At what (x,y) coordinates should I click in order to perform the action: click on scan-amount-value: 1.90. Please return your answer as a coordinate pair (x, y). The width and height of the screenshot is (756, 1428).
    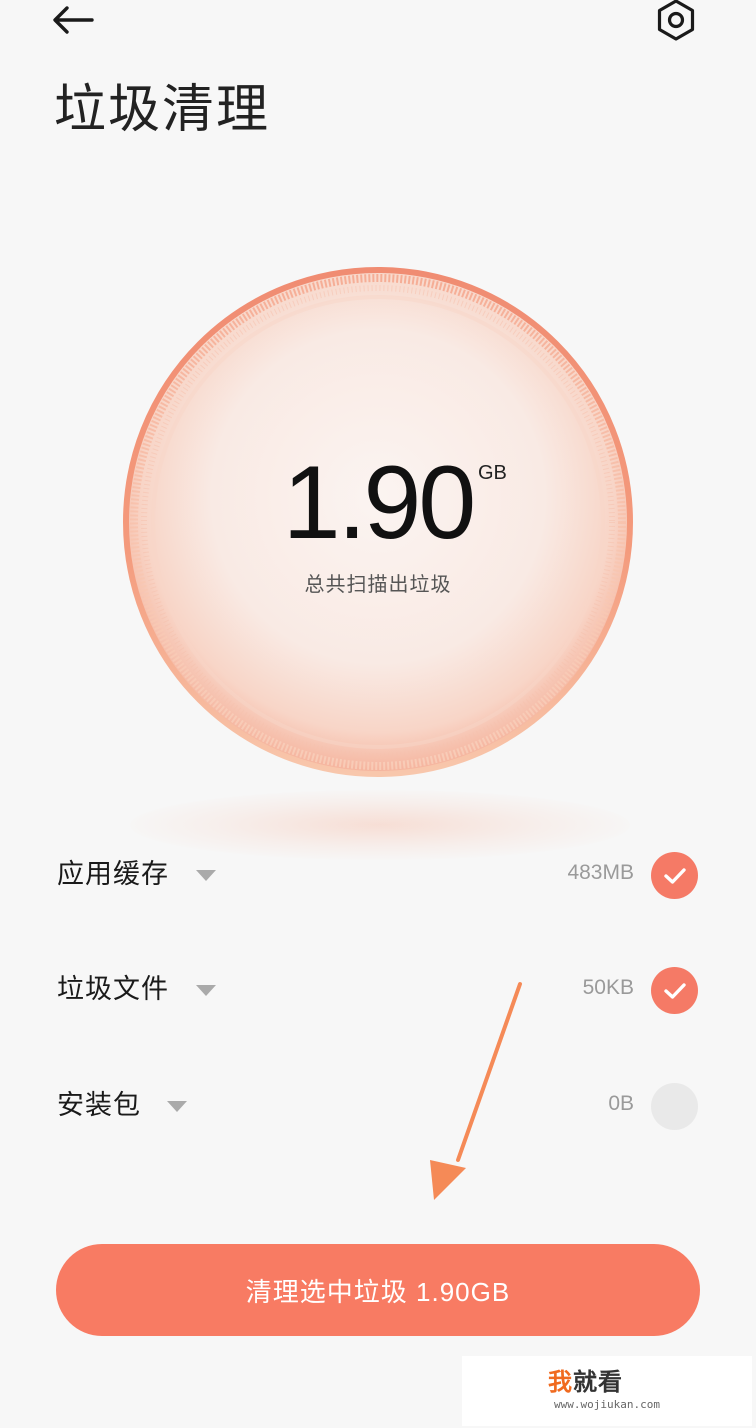
    Looking at the image, I should click on (379, 503).